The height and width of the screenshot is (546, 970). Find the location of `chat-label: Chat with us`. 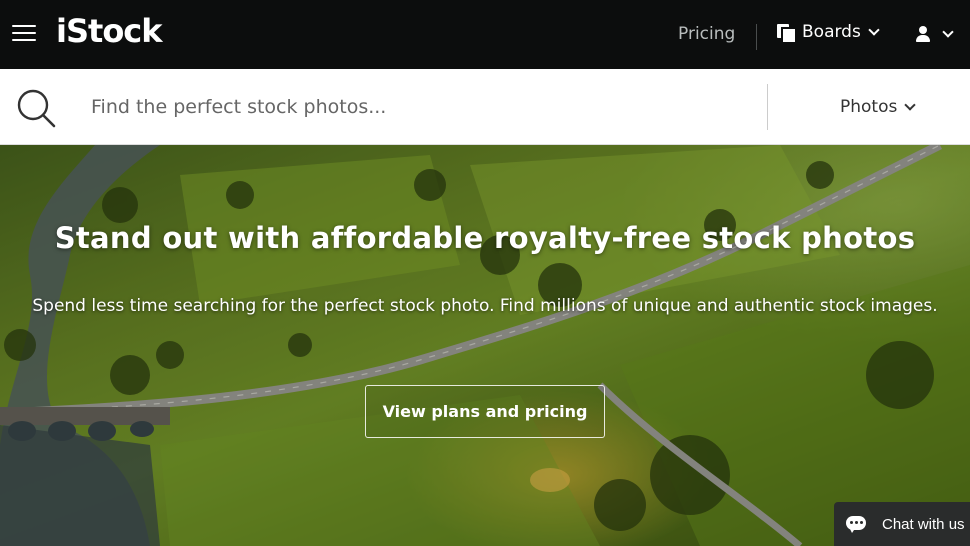

chat-label: Chat with us is located at coordinates (923, 524).